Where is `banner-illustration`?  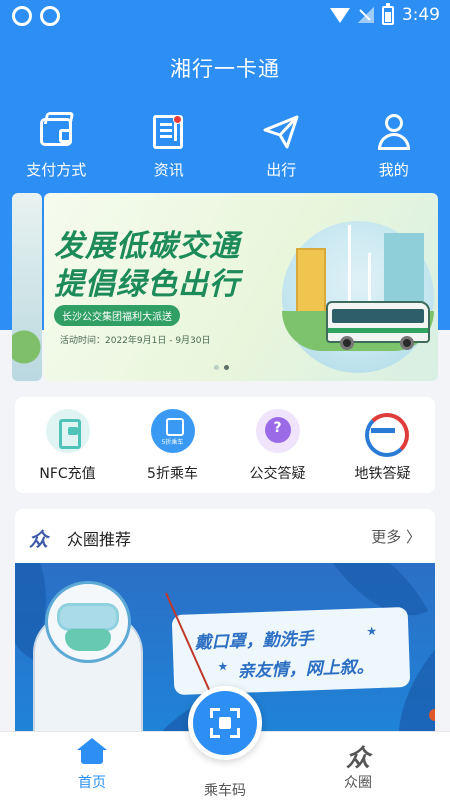 banner-illustration is located at coordinates (357, 287).